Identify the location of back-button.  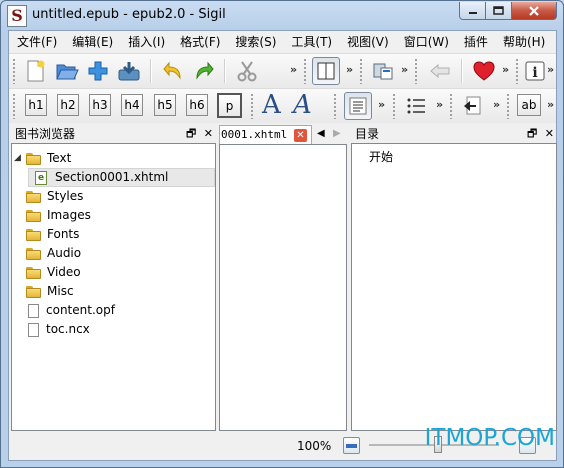
(440, 71).